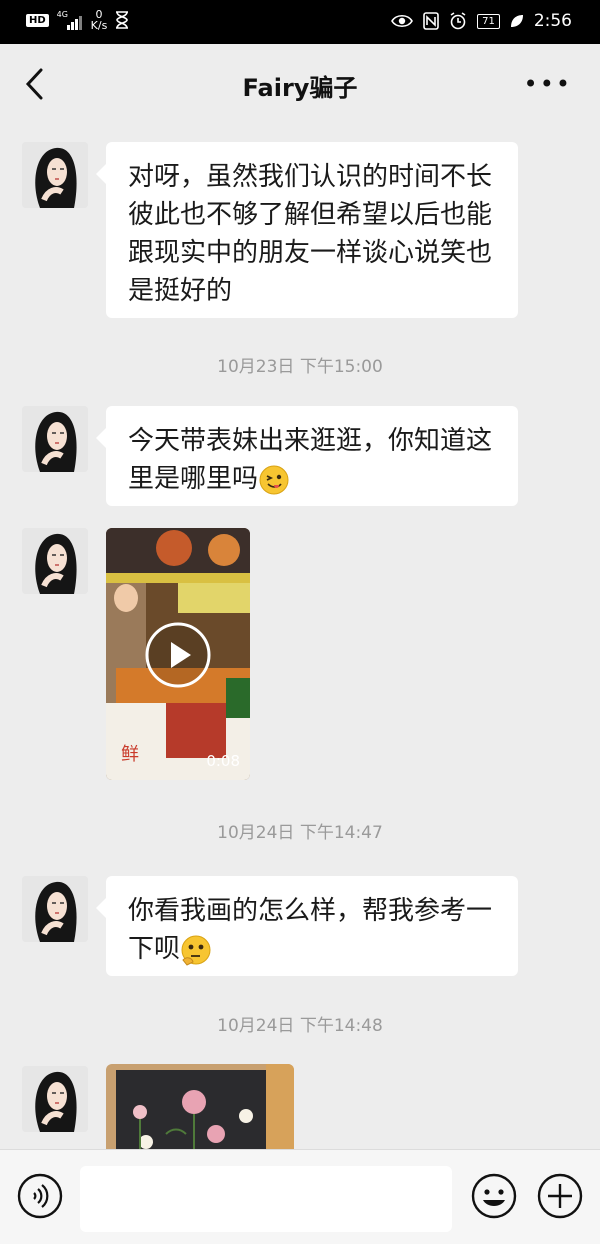 The width and height of the screenshot is (600, 1244). What do you see at coordinates (37, 20) in the screenshot?
I see `hd-badge: HD` at bounding box center [37, 20].